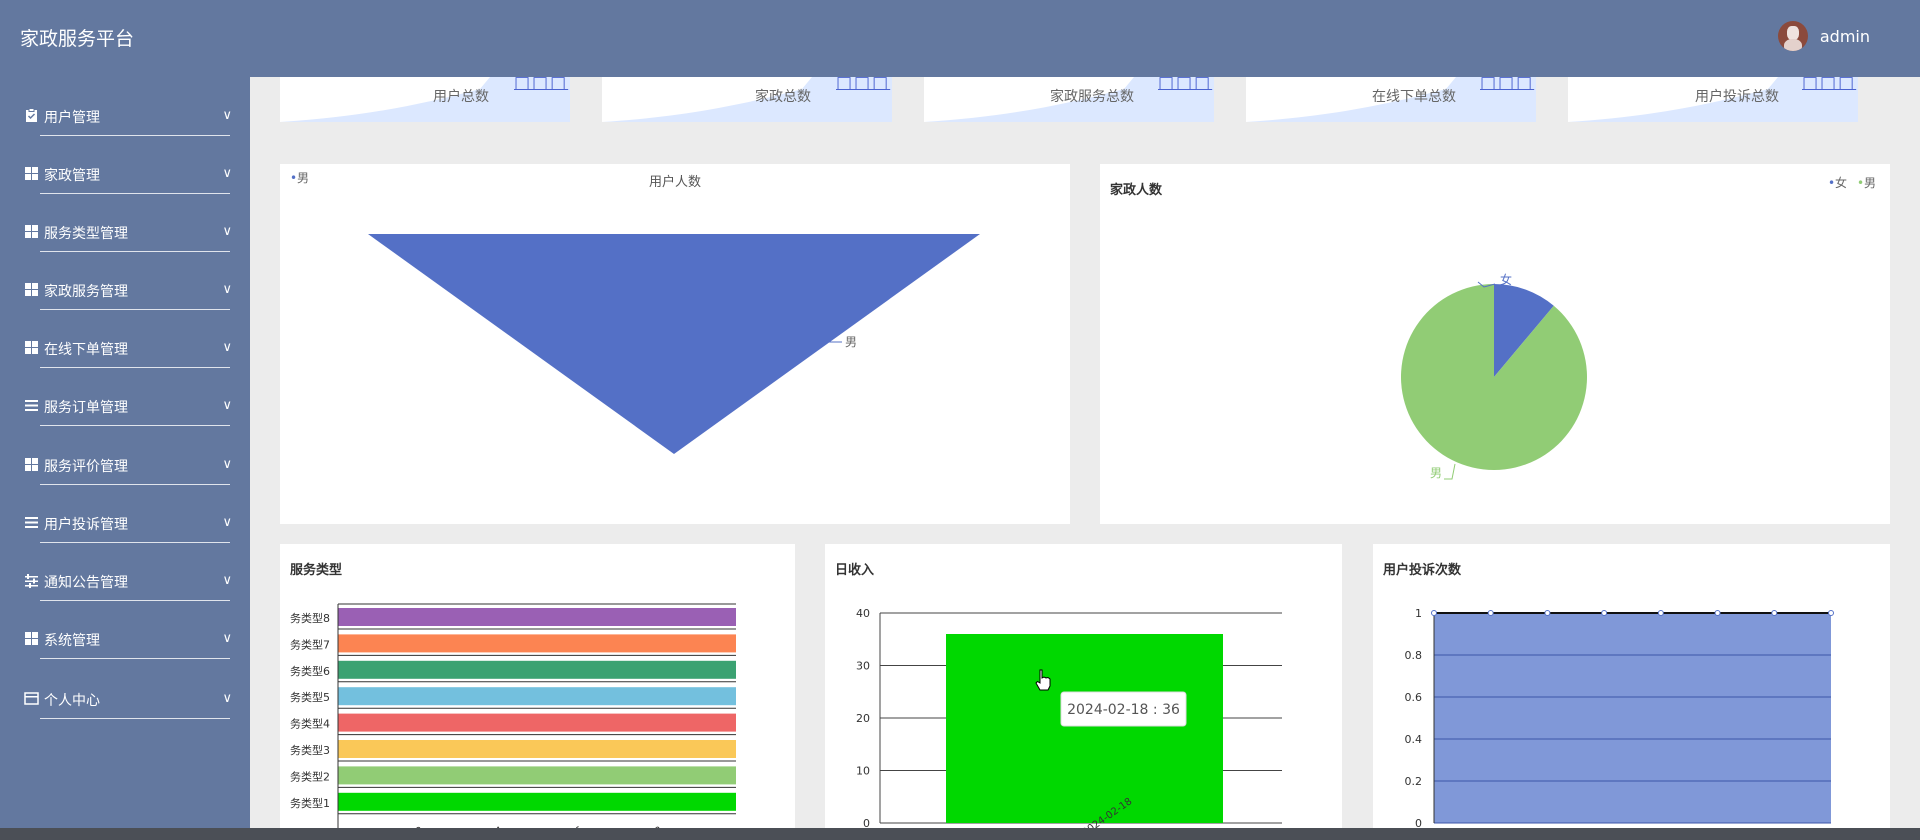  What do you see at coordinates (125, 699) in the screenshot?
I see `sidebar-item-11: 个人中心 ∨` at bounding box center [125, 699].